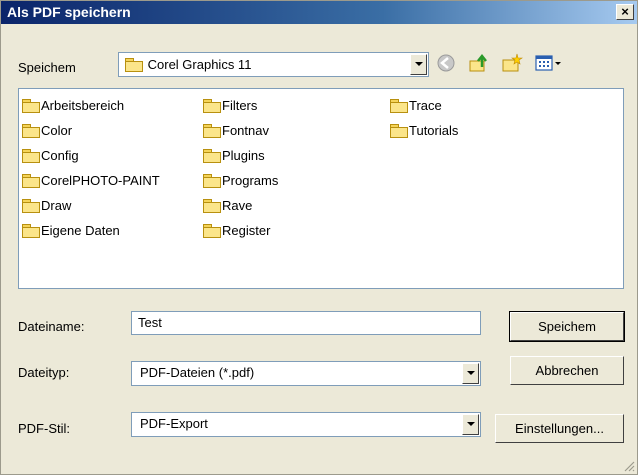 The height and width of the screenshot is (475, 638). I want to click on list-item: Trace, so click(416, 106).